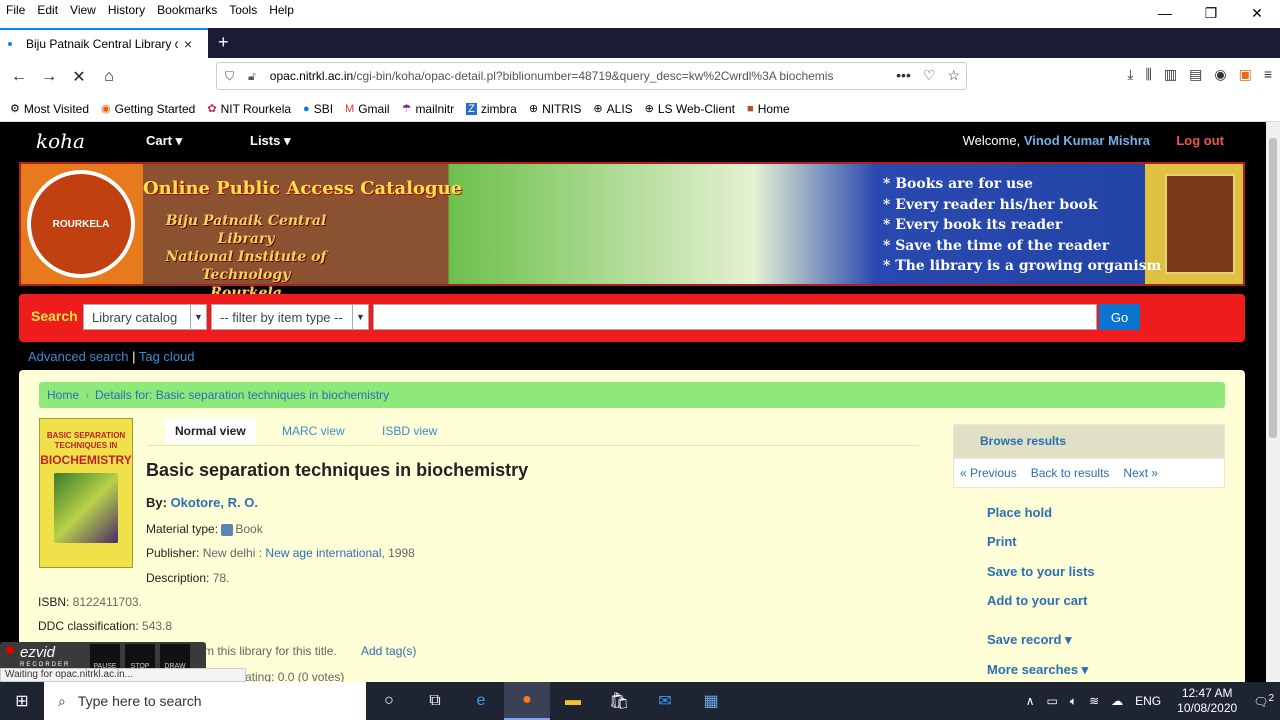 The width and height of the screenshot is (1280, 720). I want to click on taskbar-search: ⌕ Type here to search, so click(205, 701).